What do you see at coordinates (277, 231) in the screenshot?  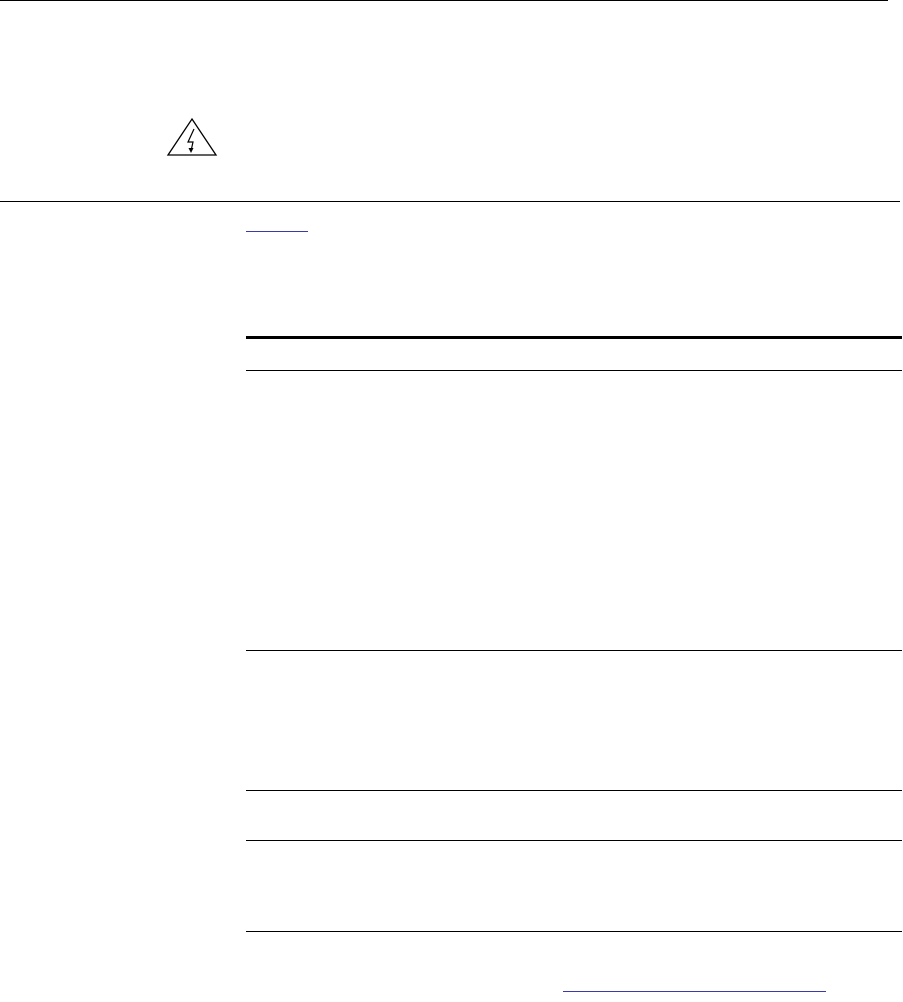 I see `cross-reference-link` at bounding box center [277, 231].